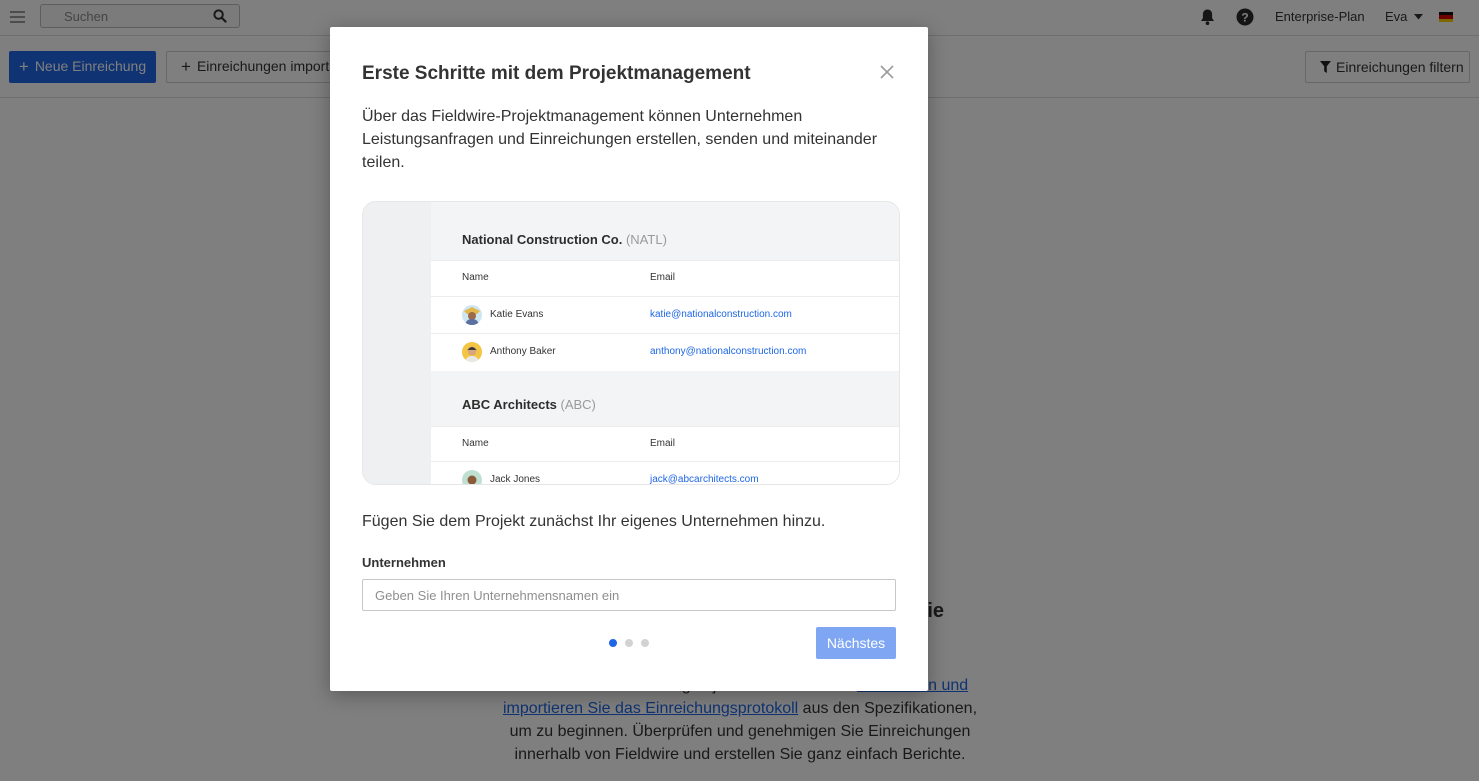  What do you see at coordinates (542, 239) in the screenshot?
I see `company-name-text: National Construction Co.` at bounding box center [542, 239].